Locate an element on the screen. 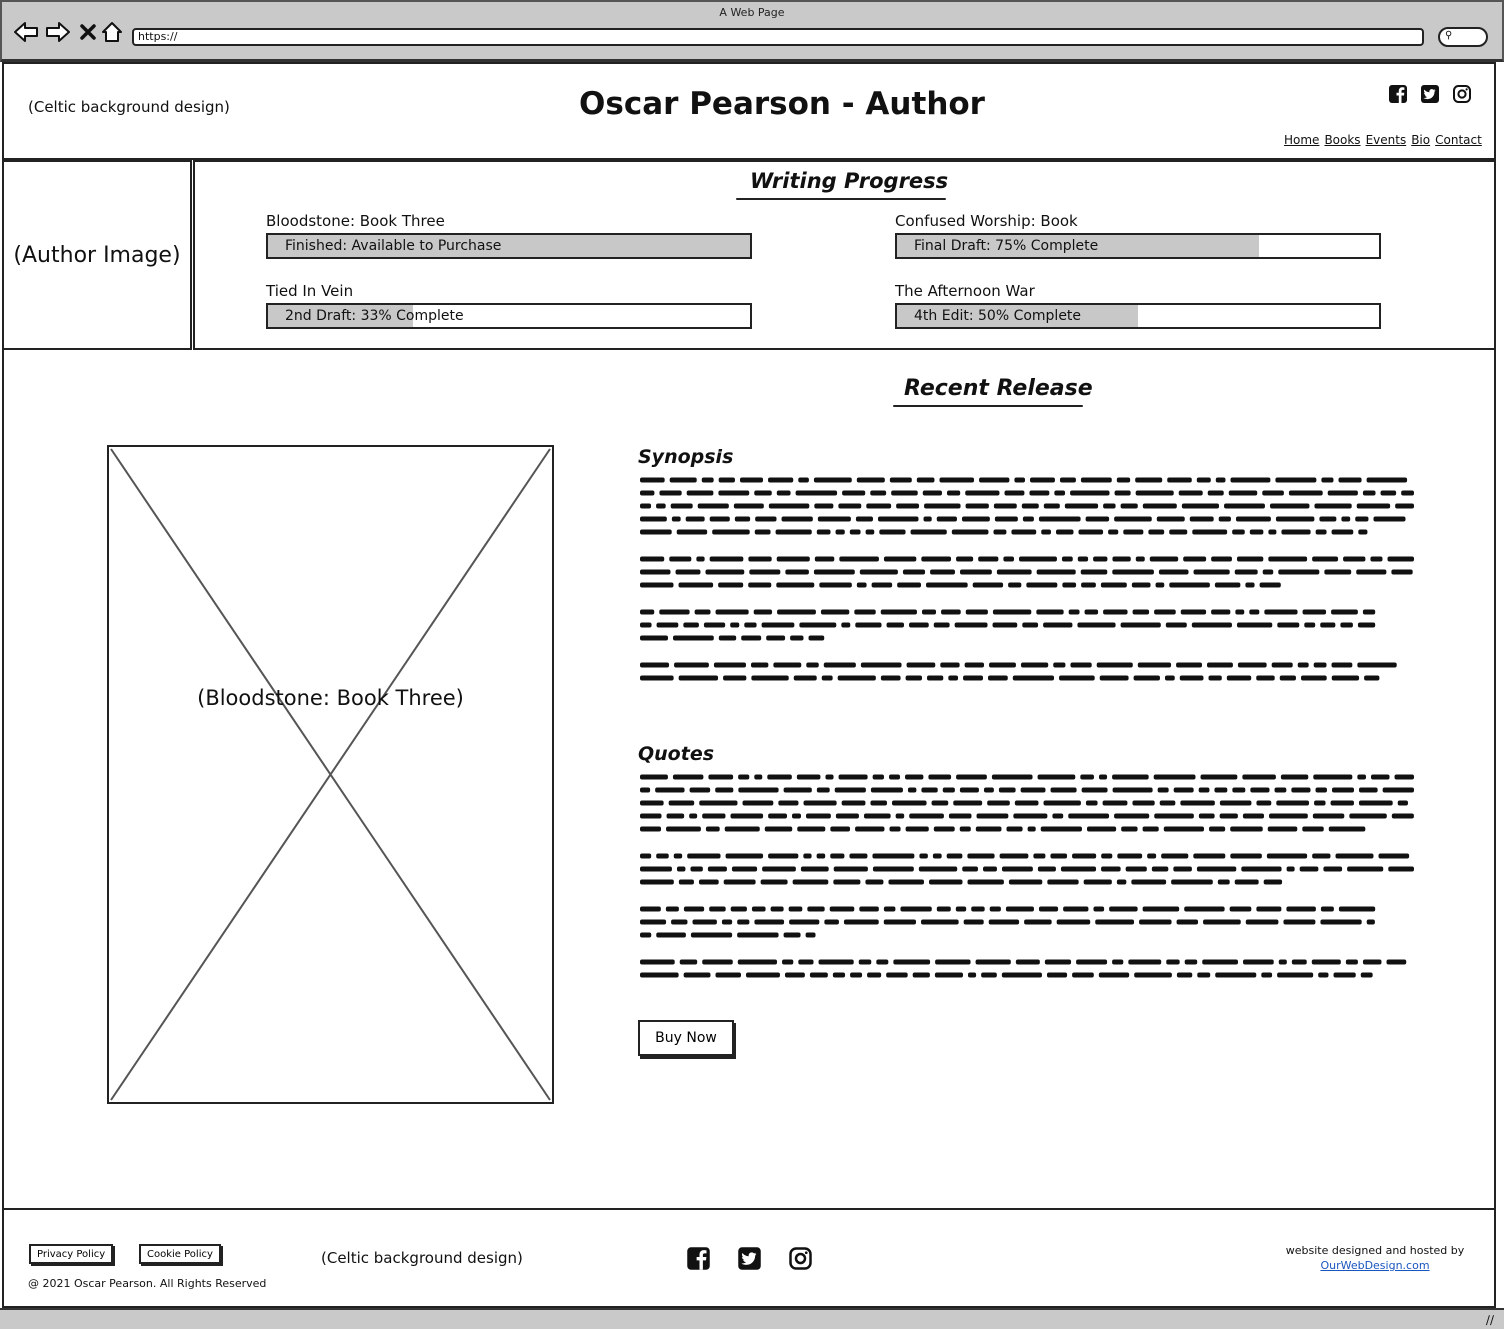  nav-link-contact: Contact is located at coordinates (1458, 140).